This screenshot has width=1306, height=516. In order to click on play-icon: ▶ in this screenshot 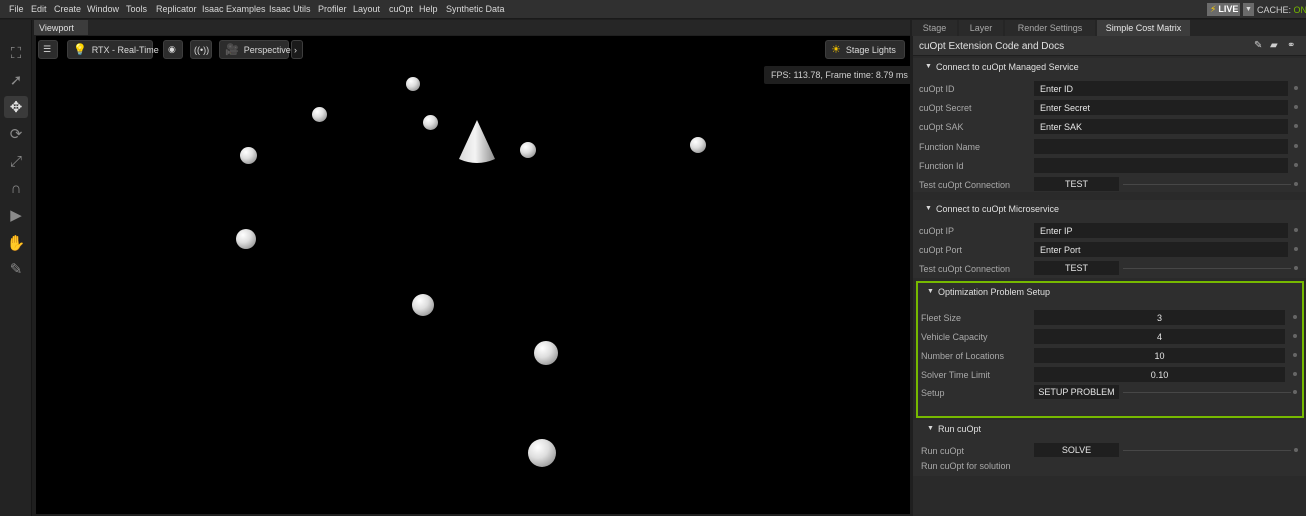, I will do `click(16, 215)`.